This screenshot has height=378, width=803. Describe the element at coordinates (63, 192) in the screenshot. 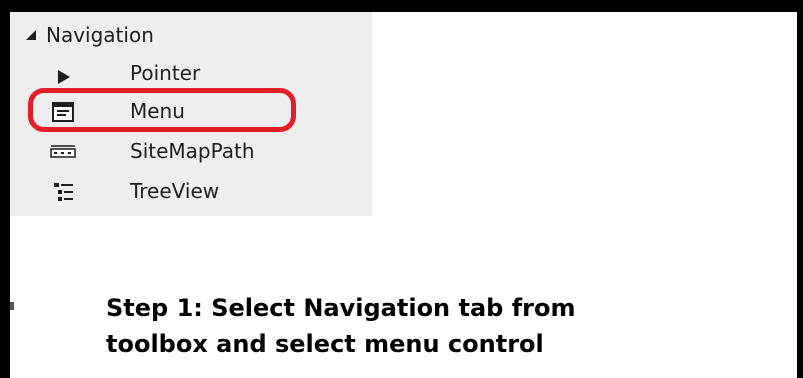

I see `treeview-icon` at that location.